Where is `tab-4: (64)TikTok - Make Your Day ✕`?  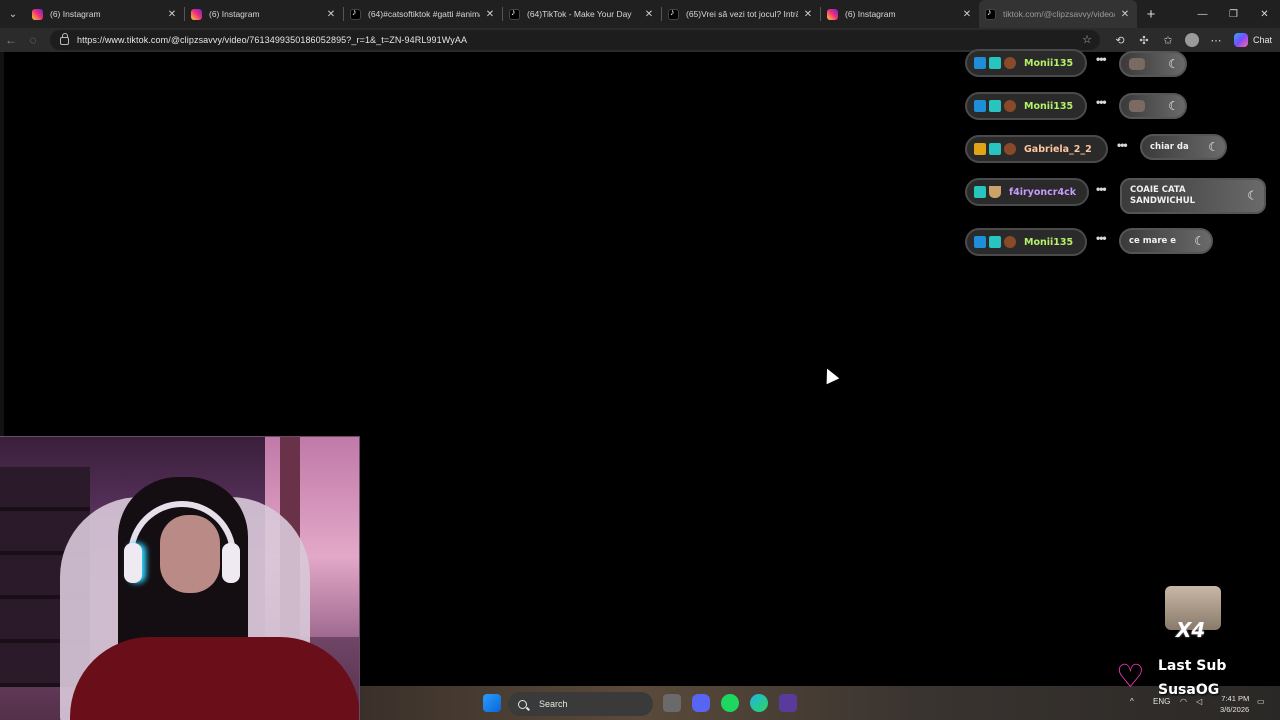 tab-4: (64)TikTok - Make Your Day ✕ is located at coordinates (582, 14).